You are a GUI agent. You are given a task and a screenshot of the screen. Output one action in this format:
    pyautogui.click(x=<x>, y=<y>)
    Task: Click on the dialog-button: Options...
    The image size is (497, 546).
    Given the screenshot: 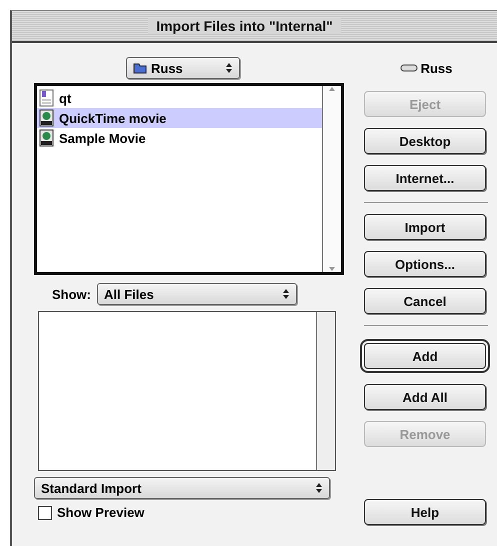 What is the action you would take?
    pyautogui.click(x=425, y=264)
    